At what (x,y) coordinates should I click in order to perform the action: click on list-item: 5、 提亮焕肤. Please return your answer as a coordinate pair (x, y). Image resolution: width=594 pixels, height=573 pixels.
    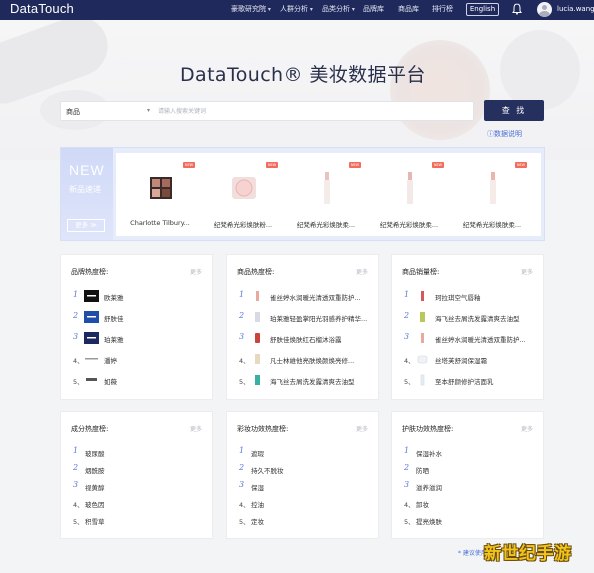
    Looking at the image, I should click on (469, 520).